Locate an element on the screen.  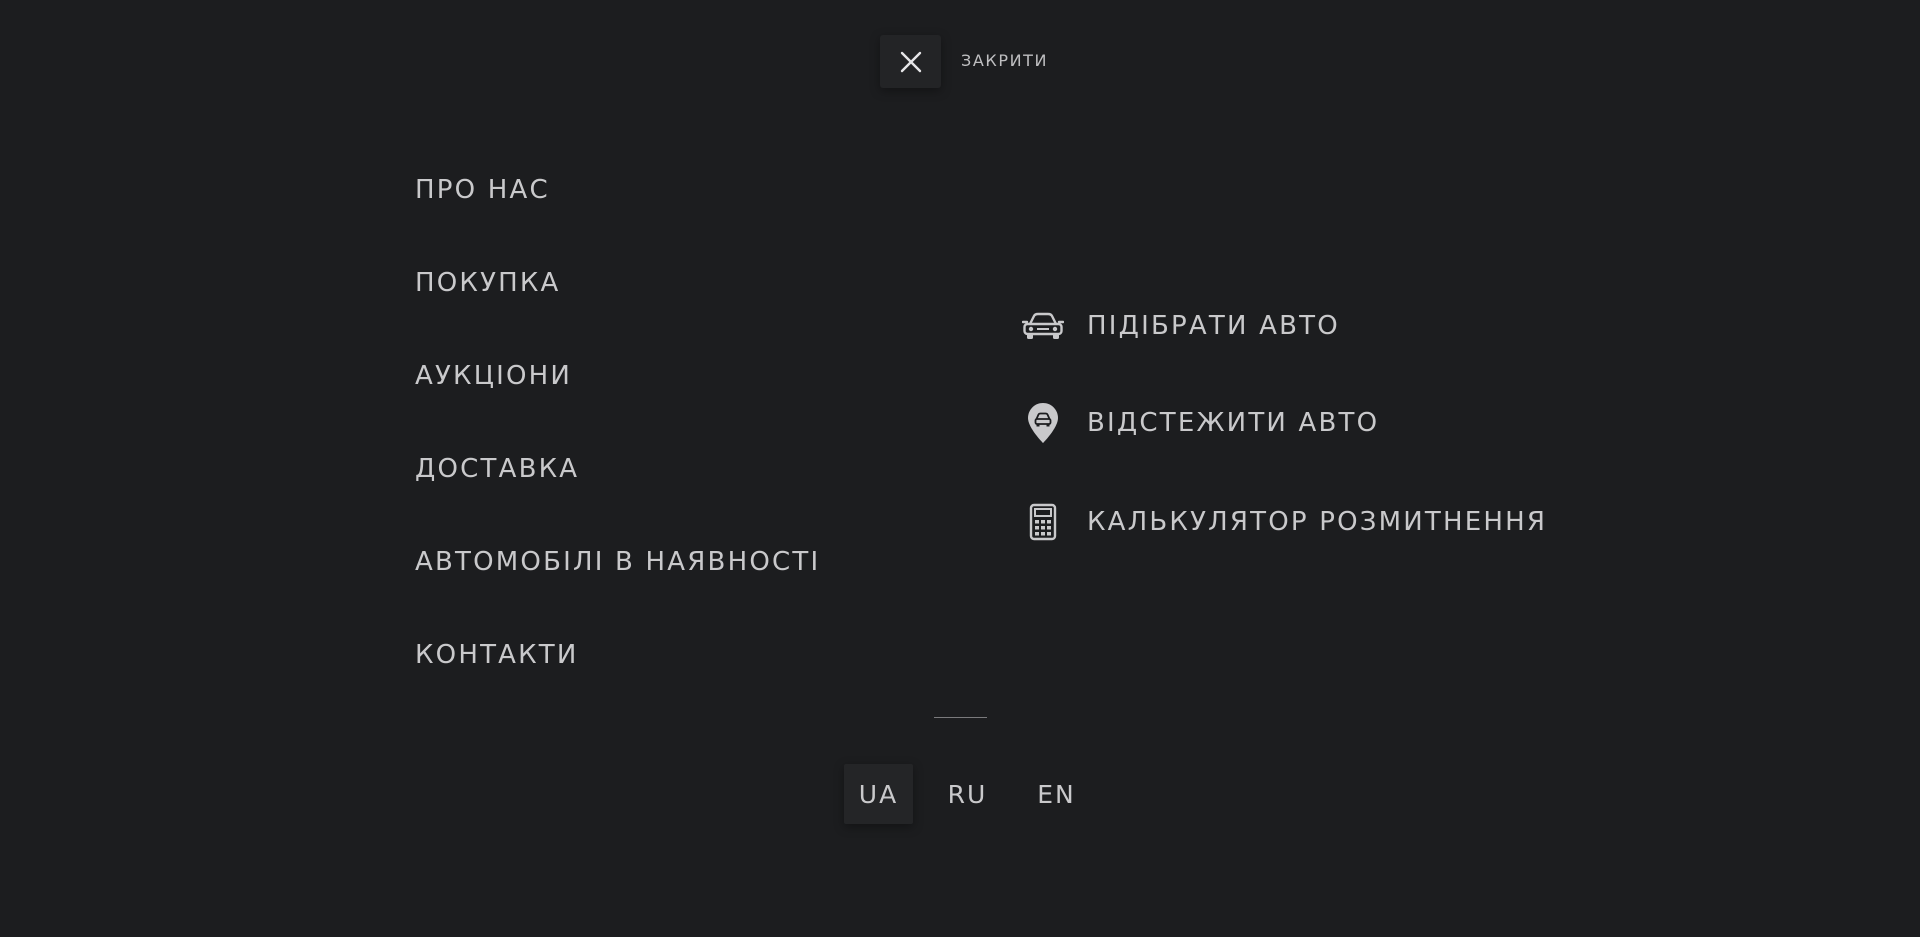
pick-car-label: ПІДІБРАТИ АВТО is located at coordinates (1213, 326).